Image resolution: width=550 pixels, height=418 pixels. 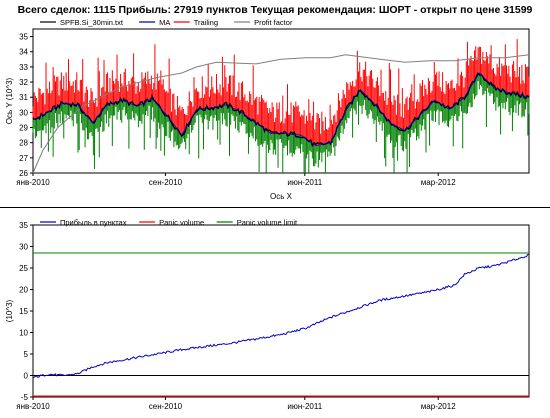 I want to click on top-legend-label: SPFB.Si_30min.txt, so click(x=92, y=22).